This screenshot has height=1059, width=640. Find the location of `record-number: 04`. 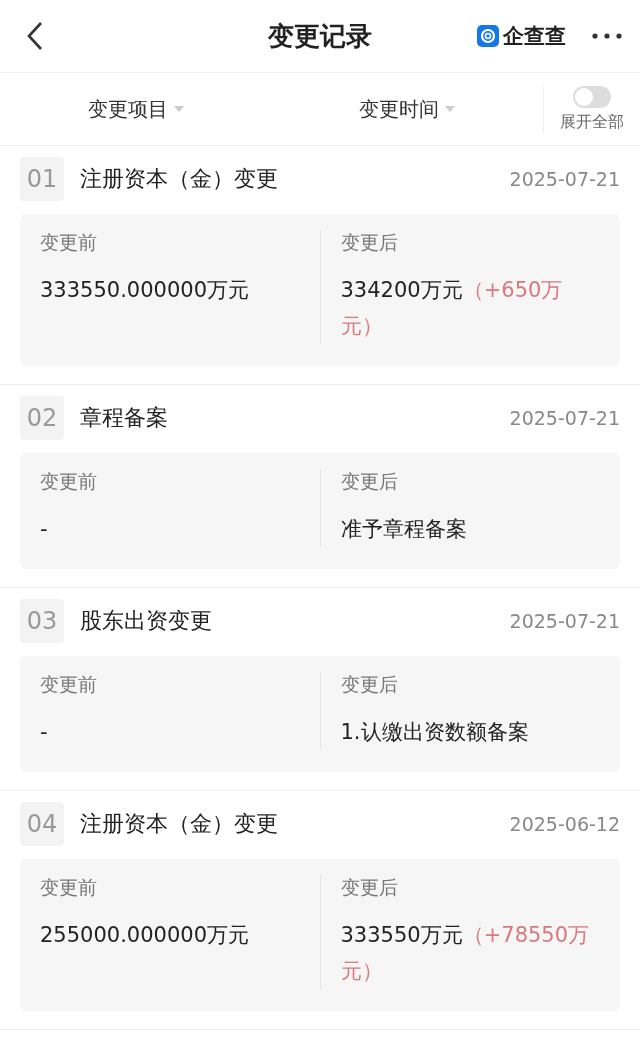

record-number: 04 is located at coordinates (42, 824).